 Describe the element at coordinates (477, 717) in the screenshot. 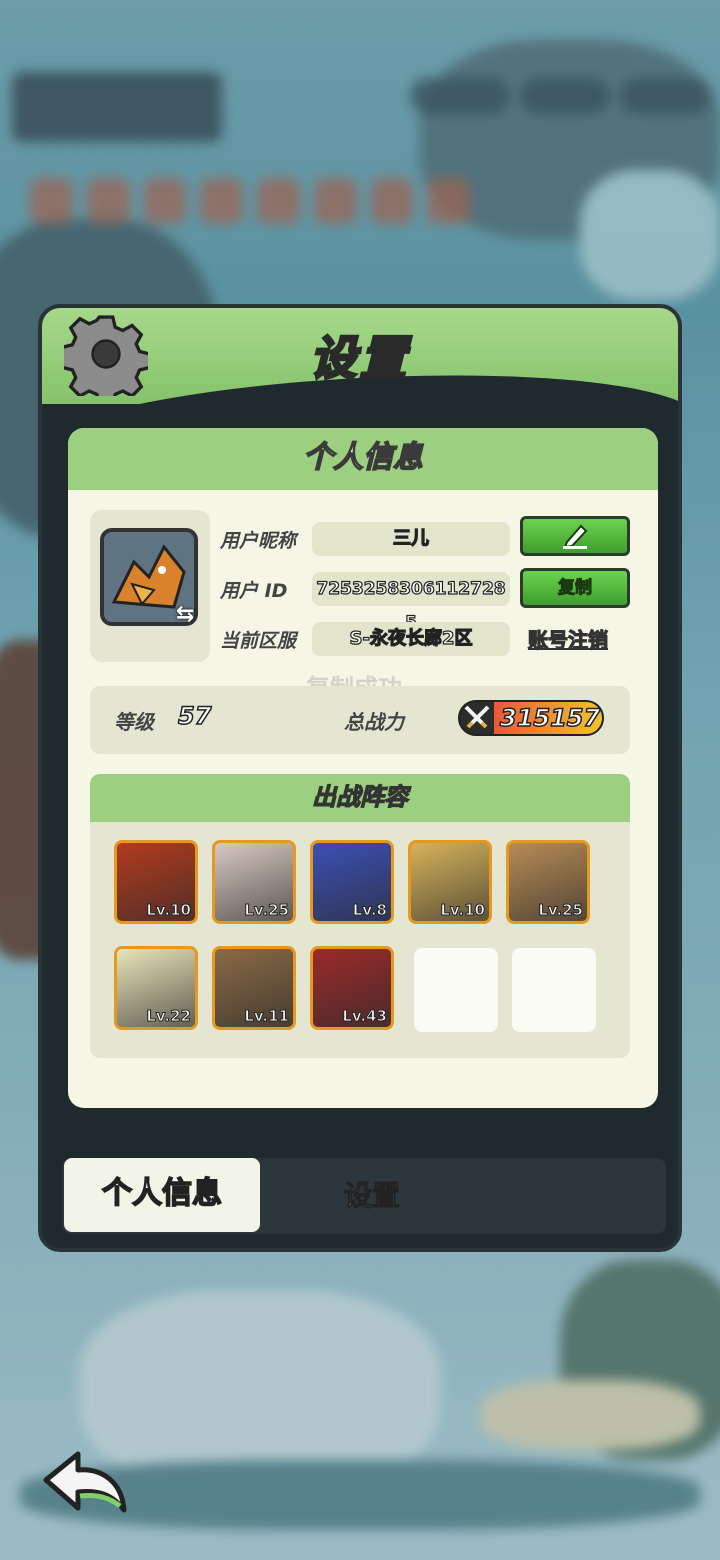

I see `sword-icon` at that location.